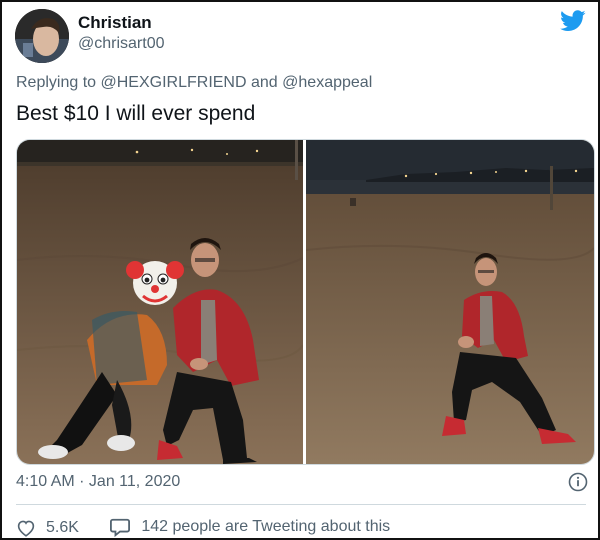  I want to click on like-count: 5.6K, so click(62, 527).